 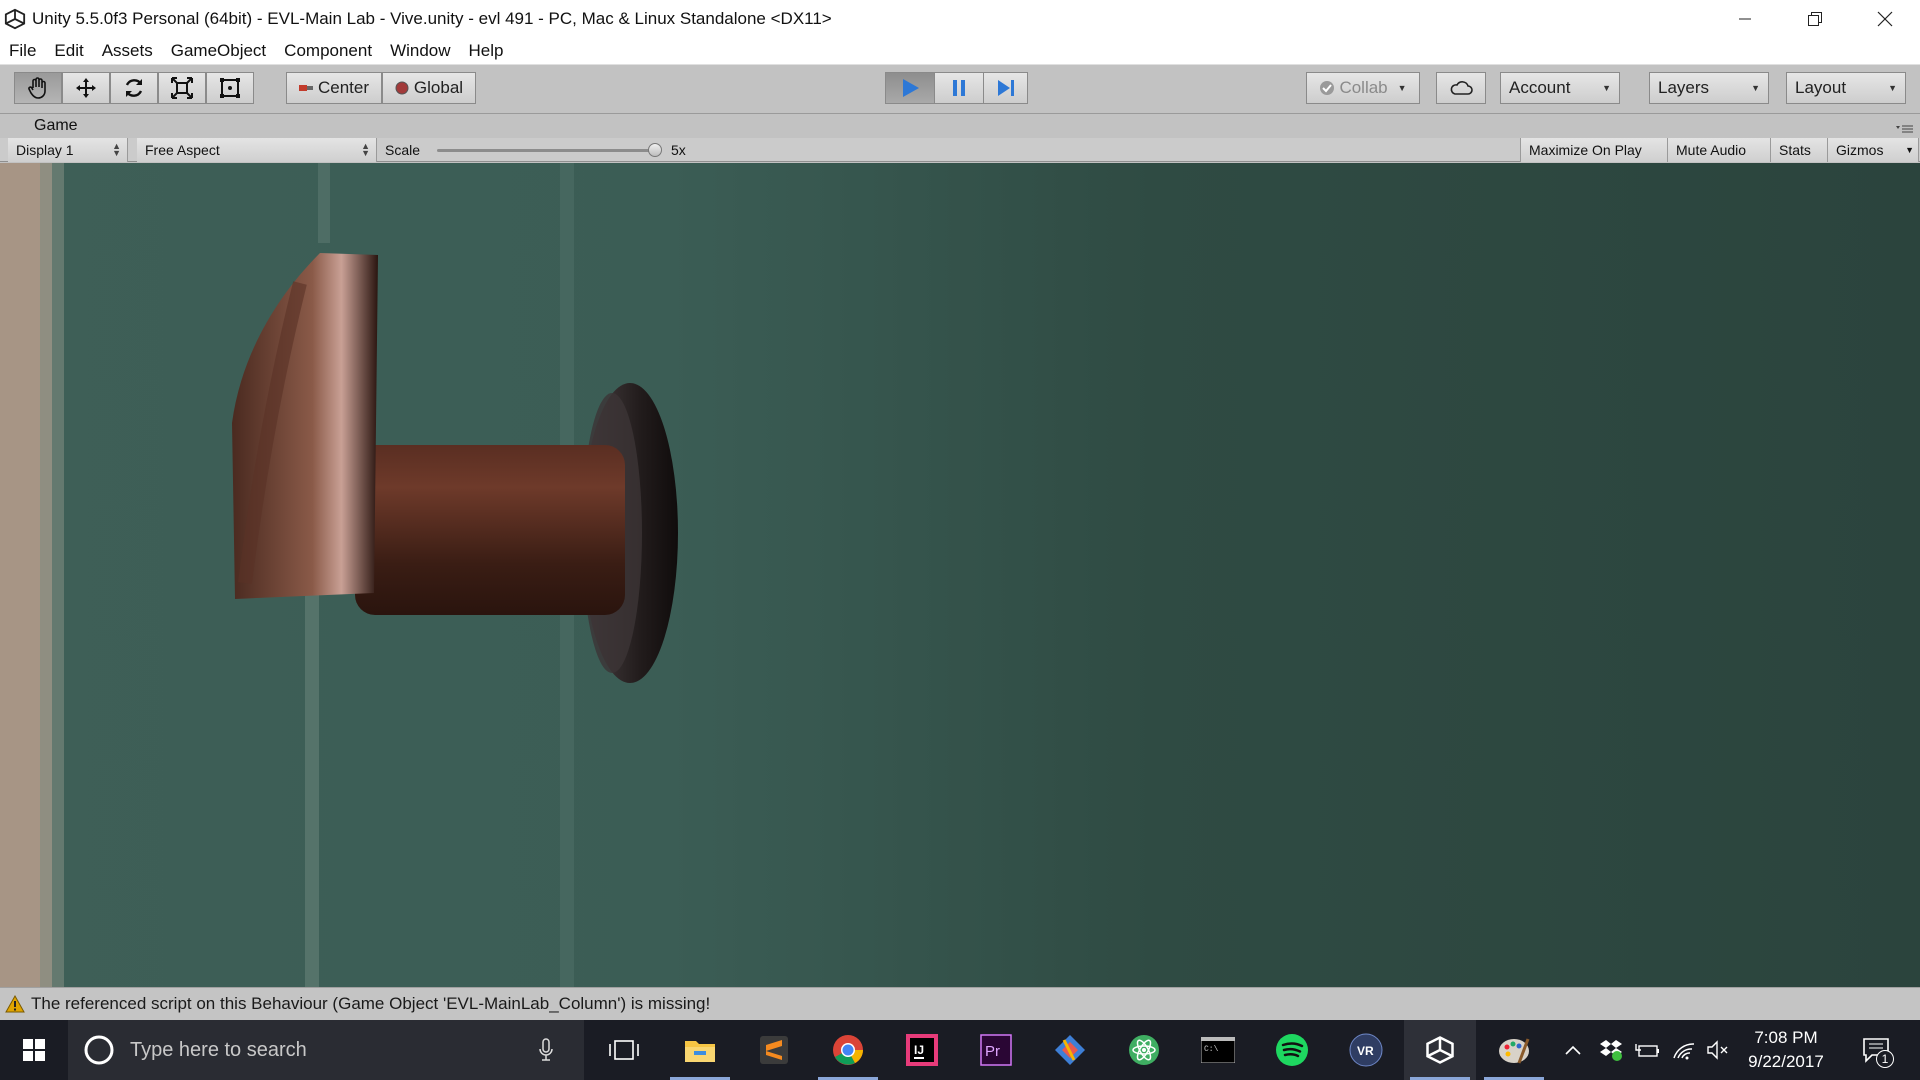 I want to click on rect-tool-button, so click(x=230, y=88).